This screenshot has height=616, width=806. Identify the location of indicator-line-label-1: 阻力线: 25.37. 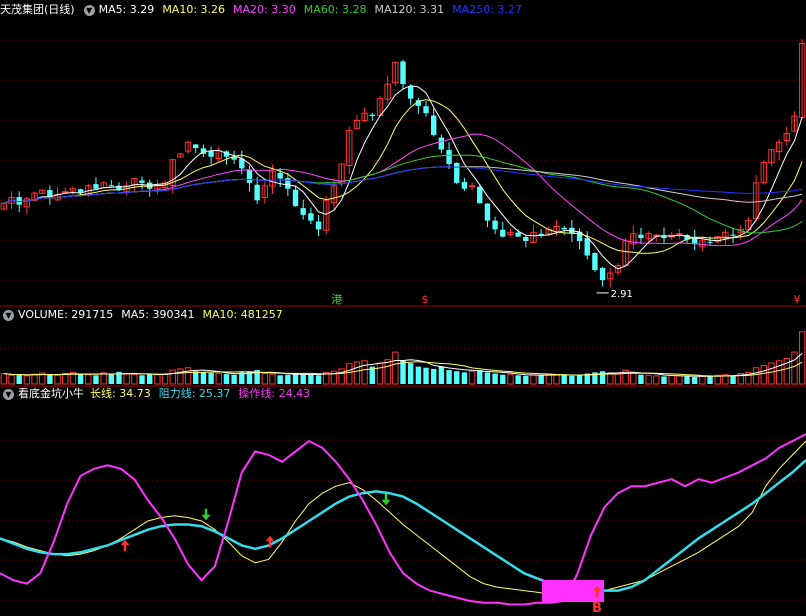
(194, 393).